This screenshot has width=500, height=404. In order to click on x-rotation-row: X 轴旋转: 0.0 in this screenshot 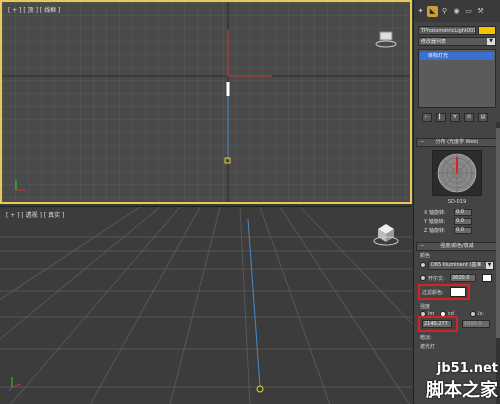, I will do `click(460, 213)`.